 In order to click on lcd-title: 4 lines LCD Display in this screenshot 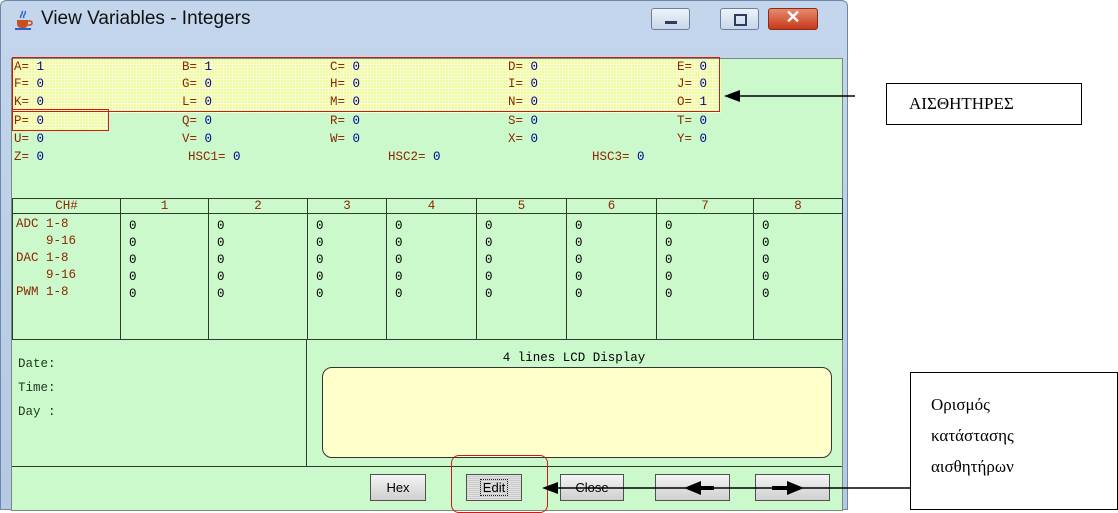, I will do `click(574, 358)`.